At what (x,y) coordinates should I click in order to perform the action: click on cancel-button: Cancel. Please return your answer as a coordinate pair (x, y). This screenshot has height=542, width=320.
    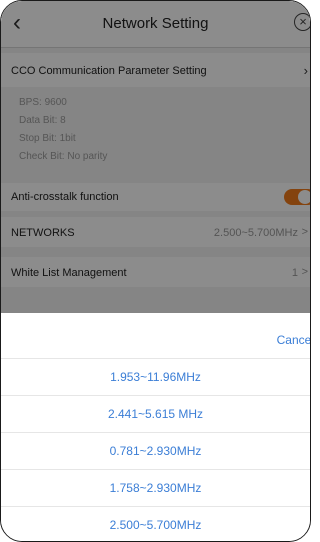
    Looking at the image, I should click on (293, 340).